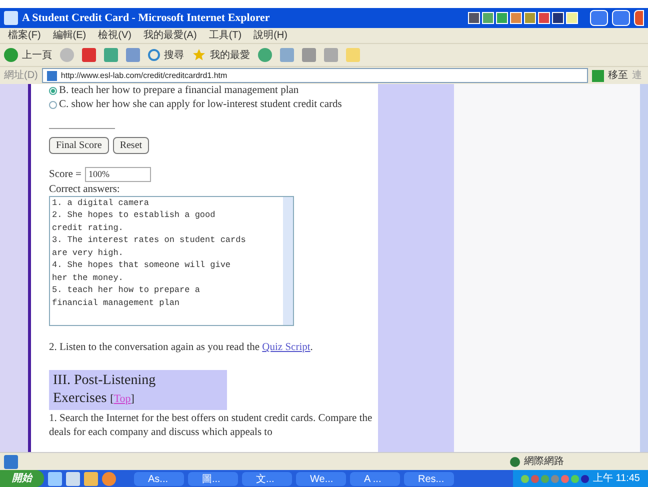  I want to click on option-label: B. teach her how to prepare a financial management plan, so click(179, 91).